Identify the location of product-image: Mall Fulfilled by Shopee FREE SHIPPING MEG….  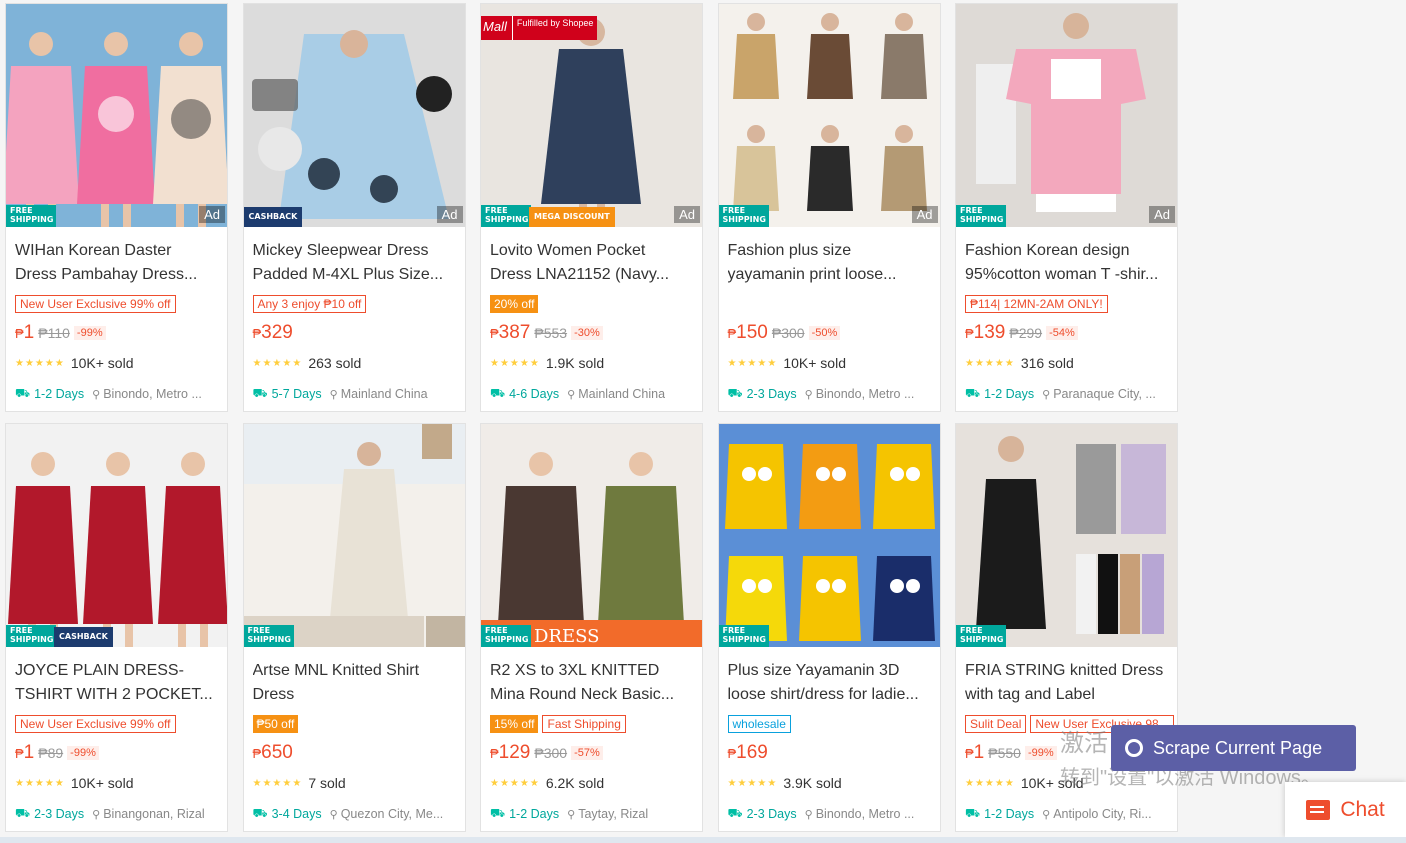
(591, 115).